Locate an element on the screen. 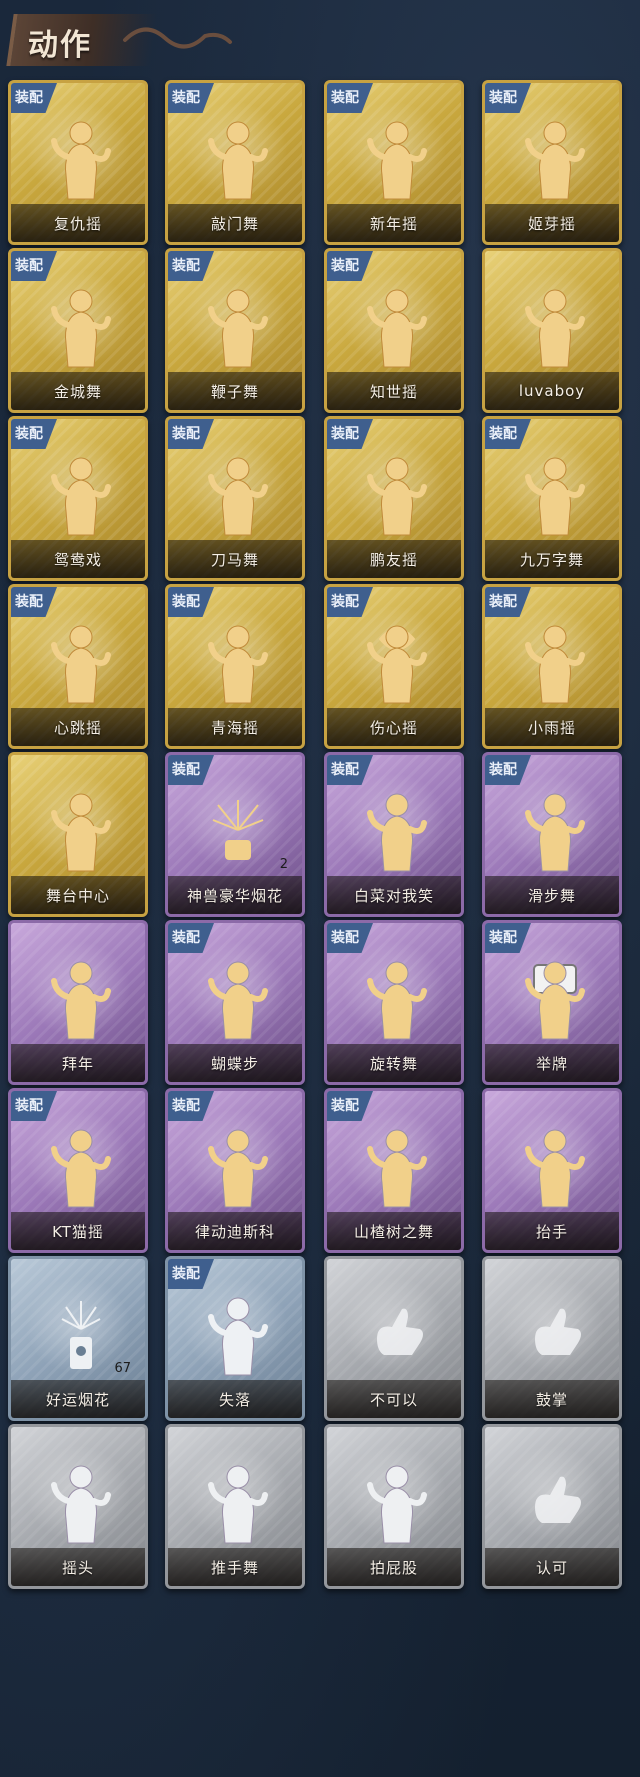  card-label-bar: 律动迪斯科 is located at coordinates (235, 1231).